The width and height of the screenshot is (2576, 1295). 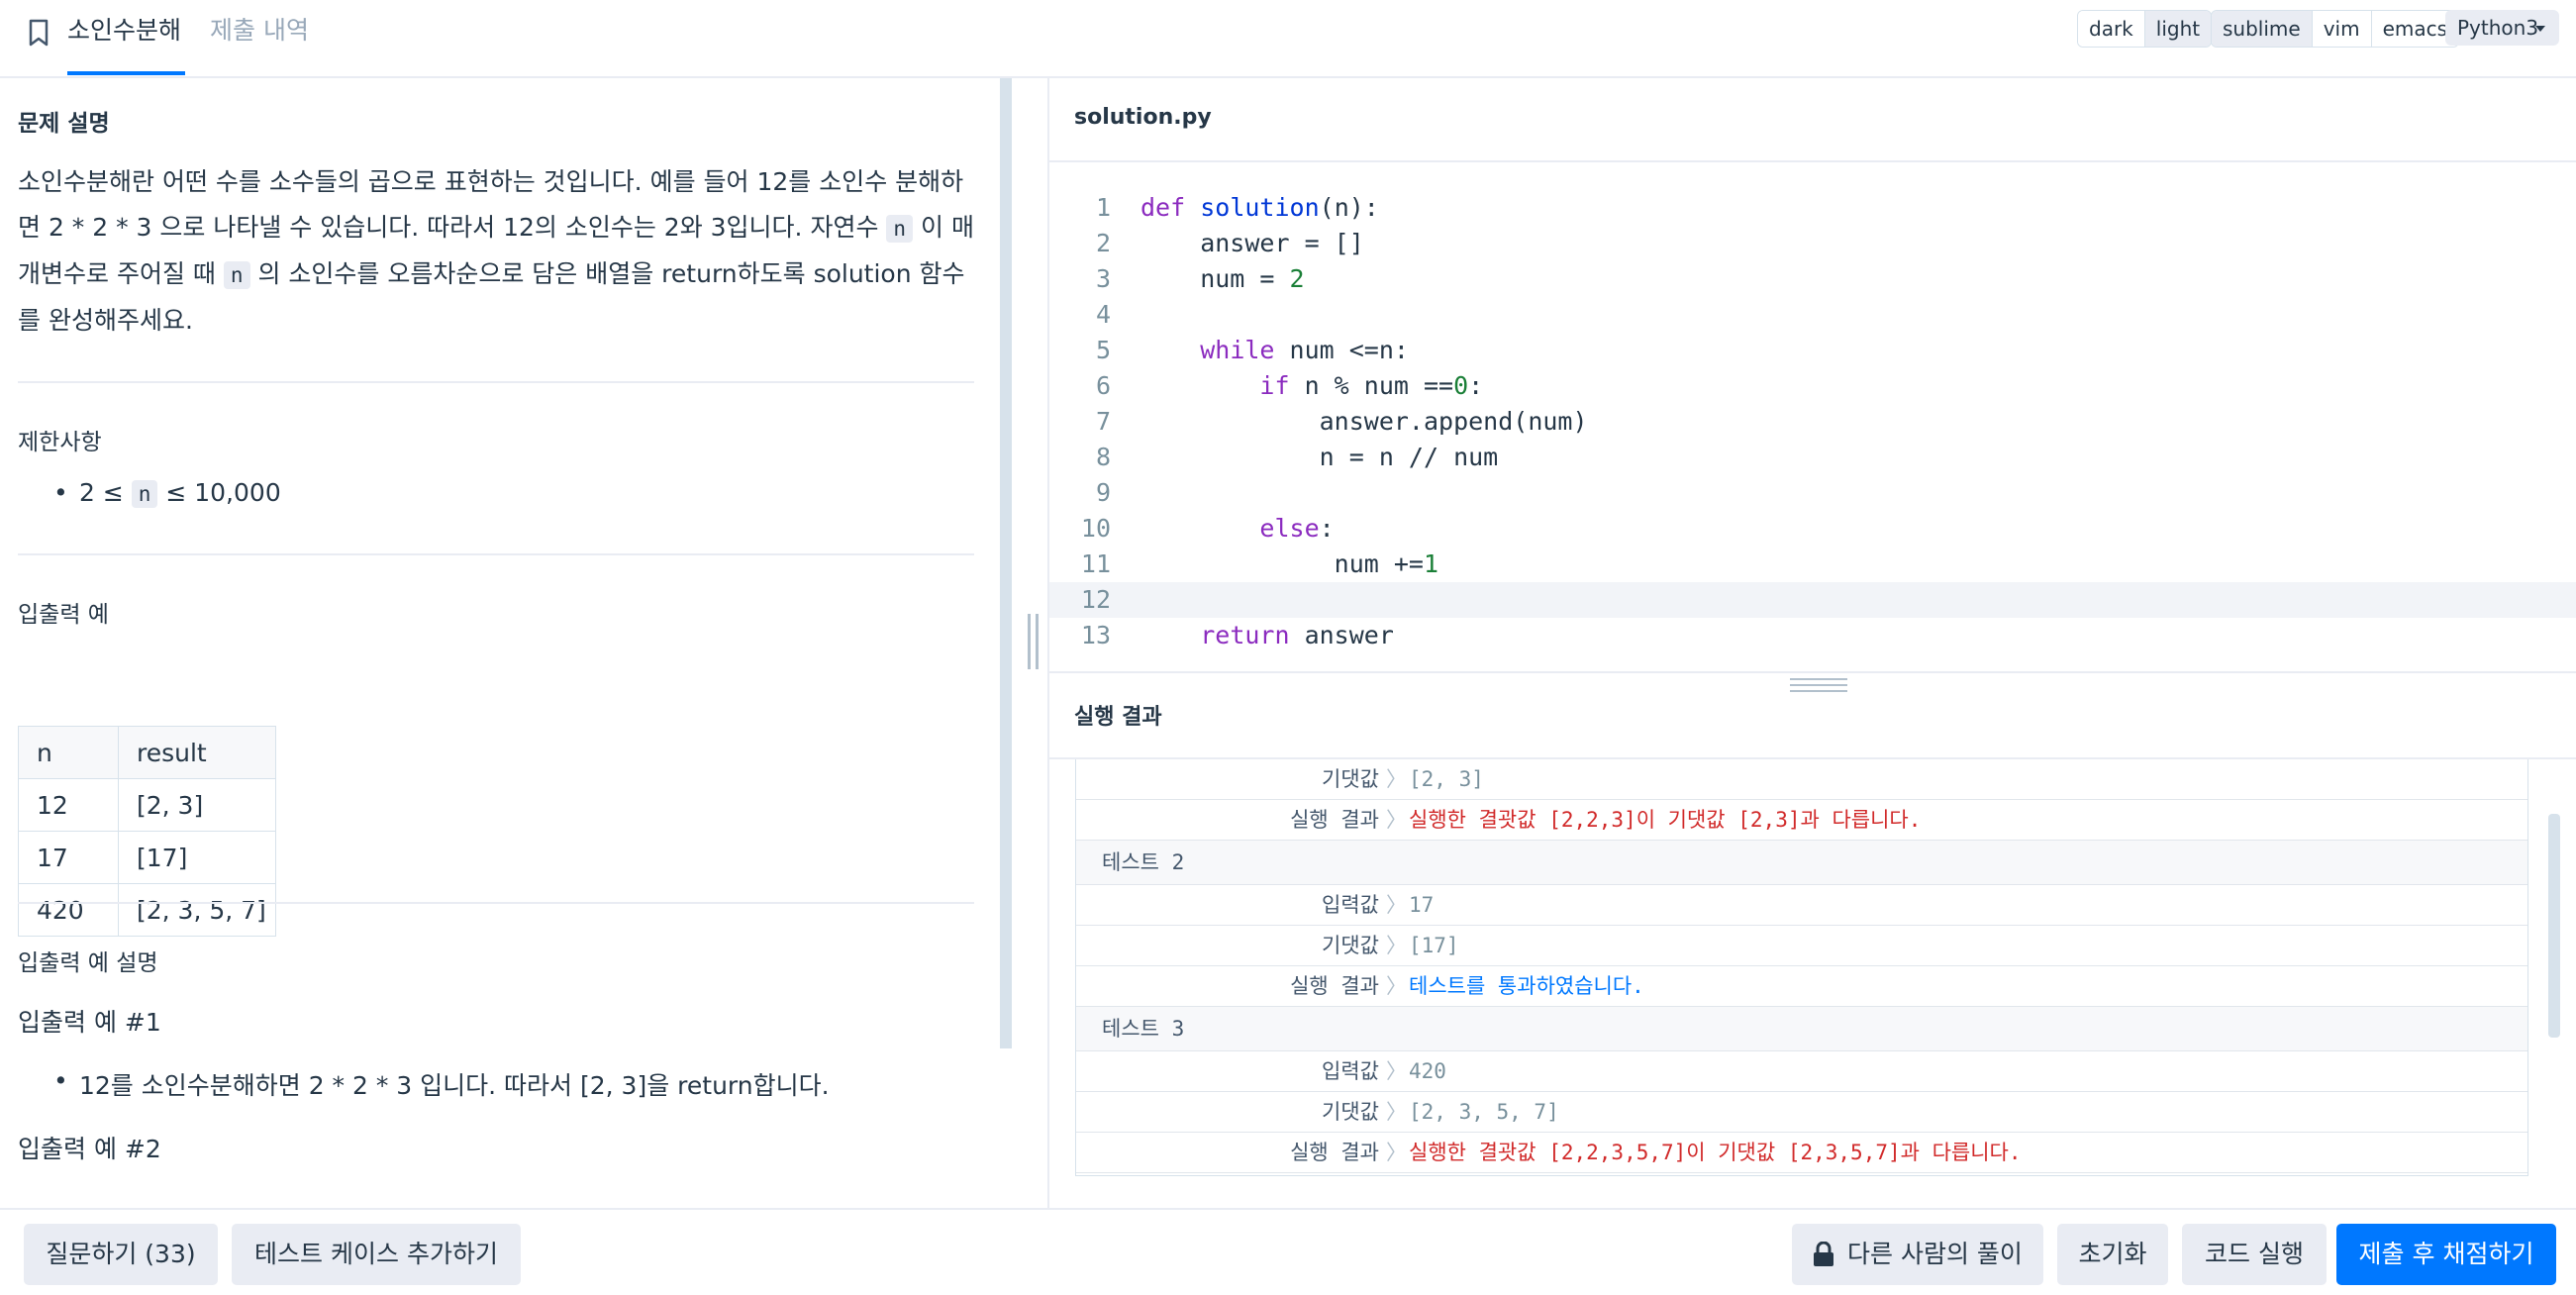 I want to click on result-row: 실행 결과 〉 테스트를 통과하였습니다., so click(x=1802, y=986).